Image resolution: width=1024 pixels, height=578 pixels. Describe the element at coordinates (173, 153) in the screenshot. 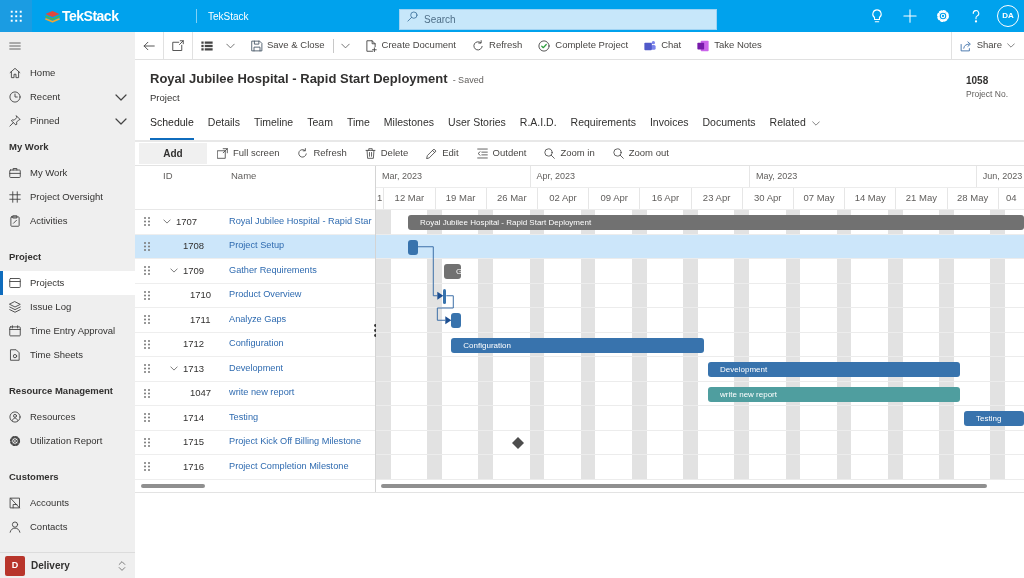

I see `add-button: Add` at that location.